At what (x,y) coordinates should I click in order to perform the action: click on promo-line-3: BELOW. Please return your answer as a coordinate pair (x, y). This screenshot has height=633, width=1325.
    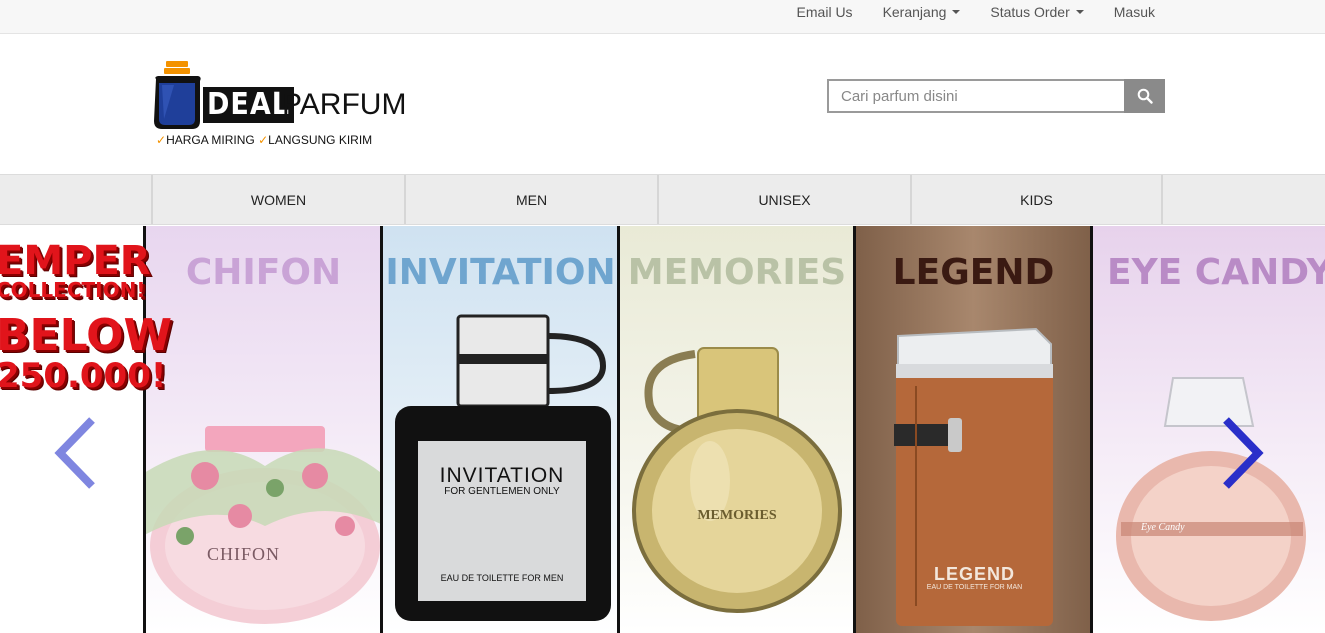
    Looking at the image, I should click on (86, 335).